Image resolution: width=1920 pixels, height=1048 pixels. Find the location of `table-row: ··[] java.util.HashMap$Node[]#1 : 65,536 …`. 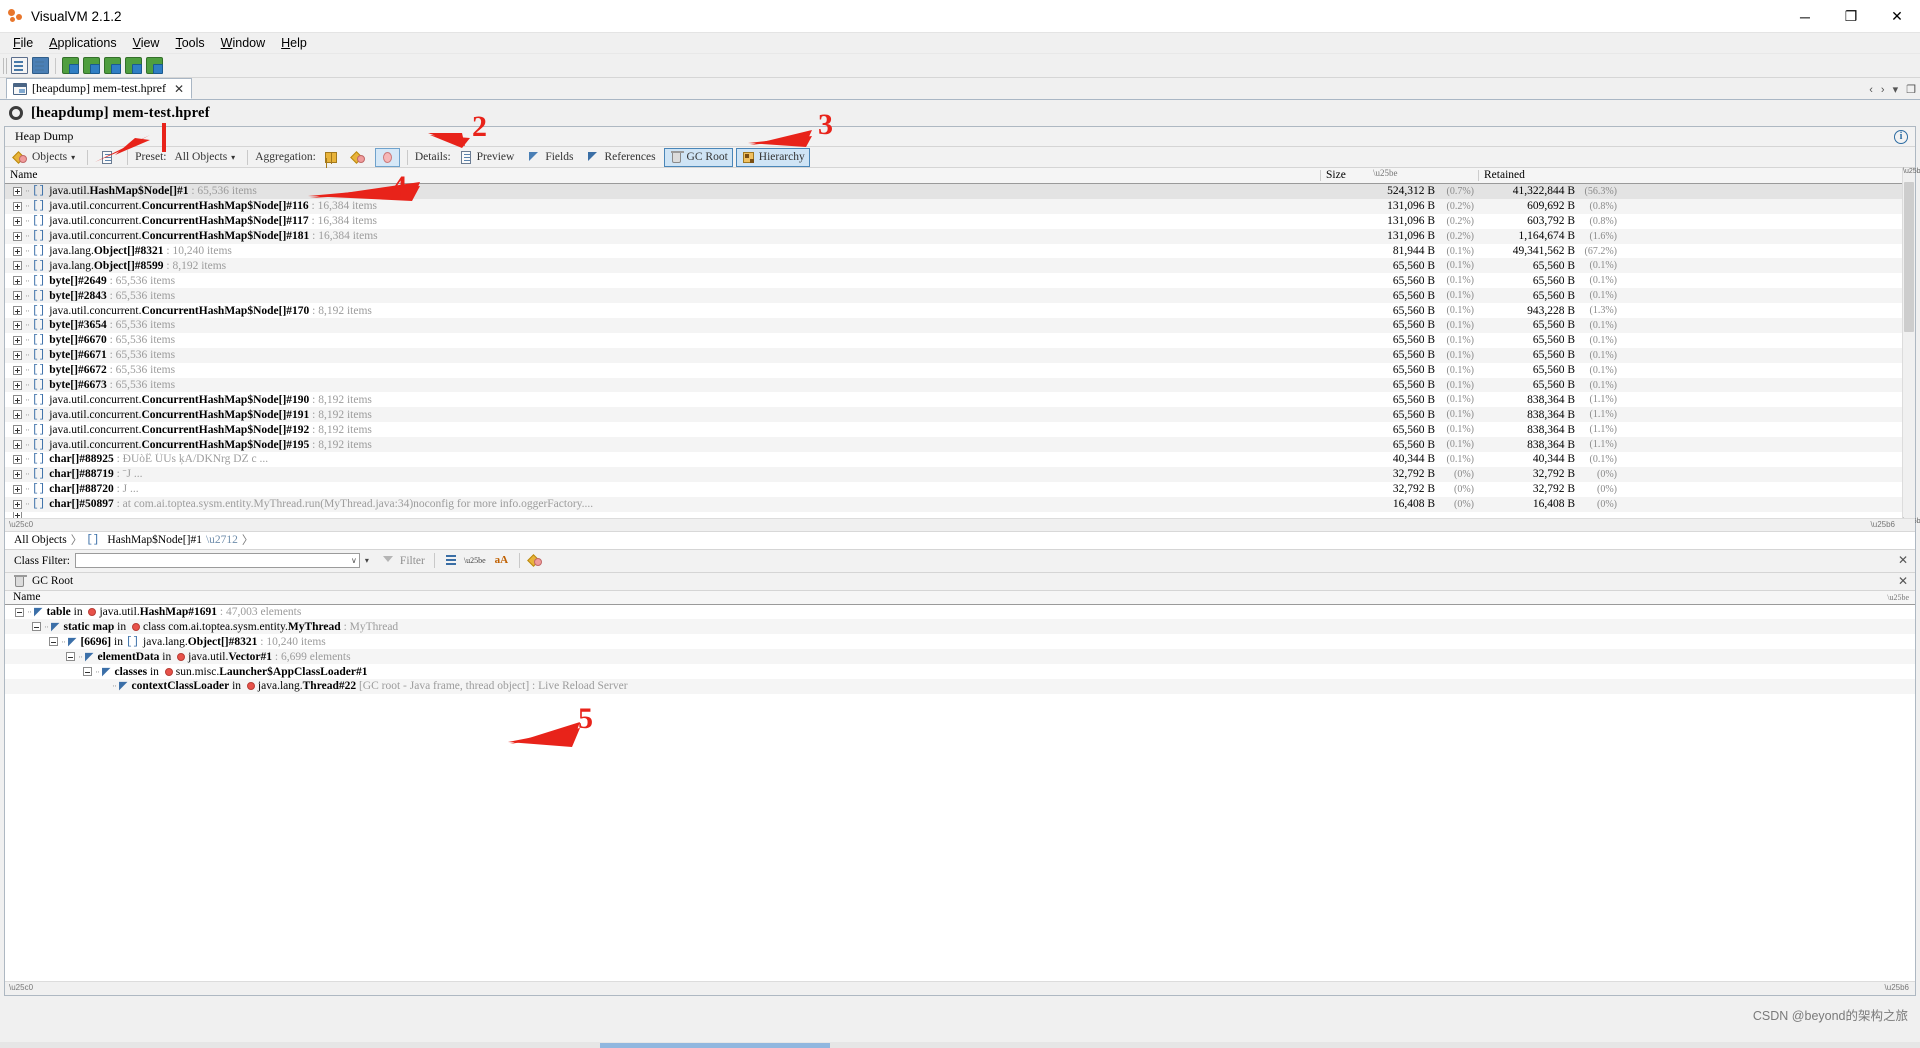

table-row: ··[] java.util.HashMap$Node[]#1 : 65,536 … is located at coordinates (960, 191).